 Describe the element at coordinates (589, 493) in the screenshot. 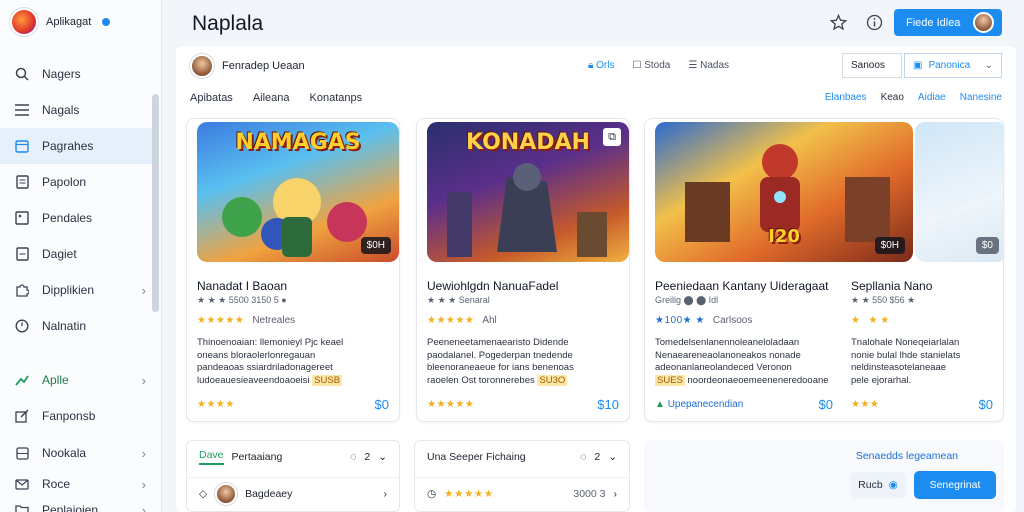

I see `list-item-value: 3000 3` at that location.